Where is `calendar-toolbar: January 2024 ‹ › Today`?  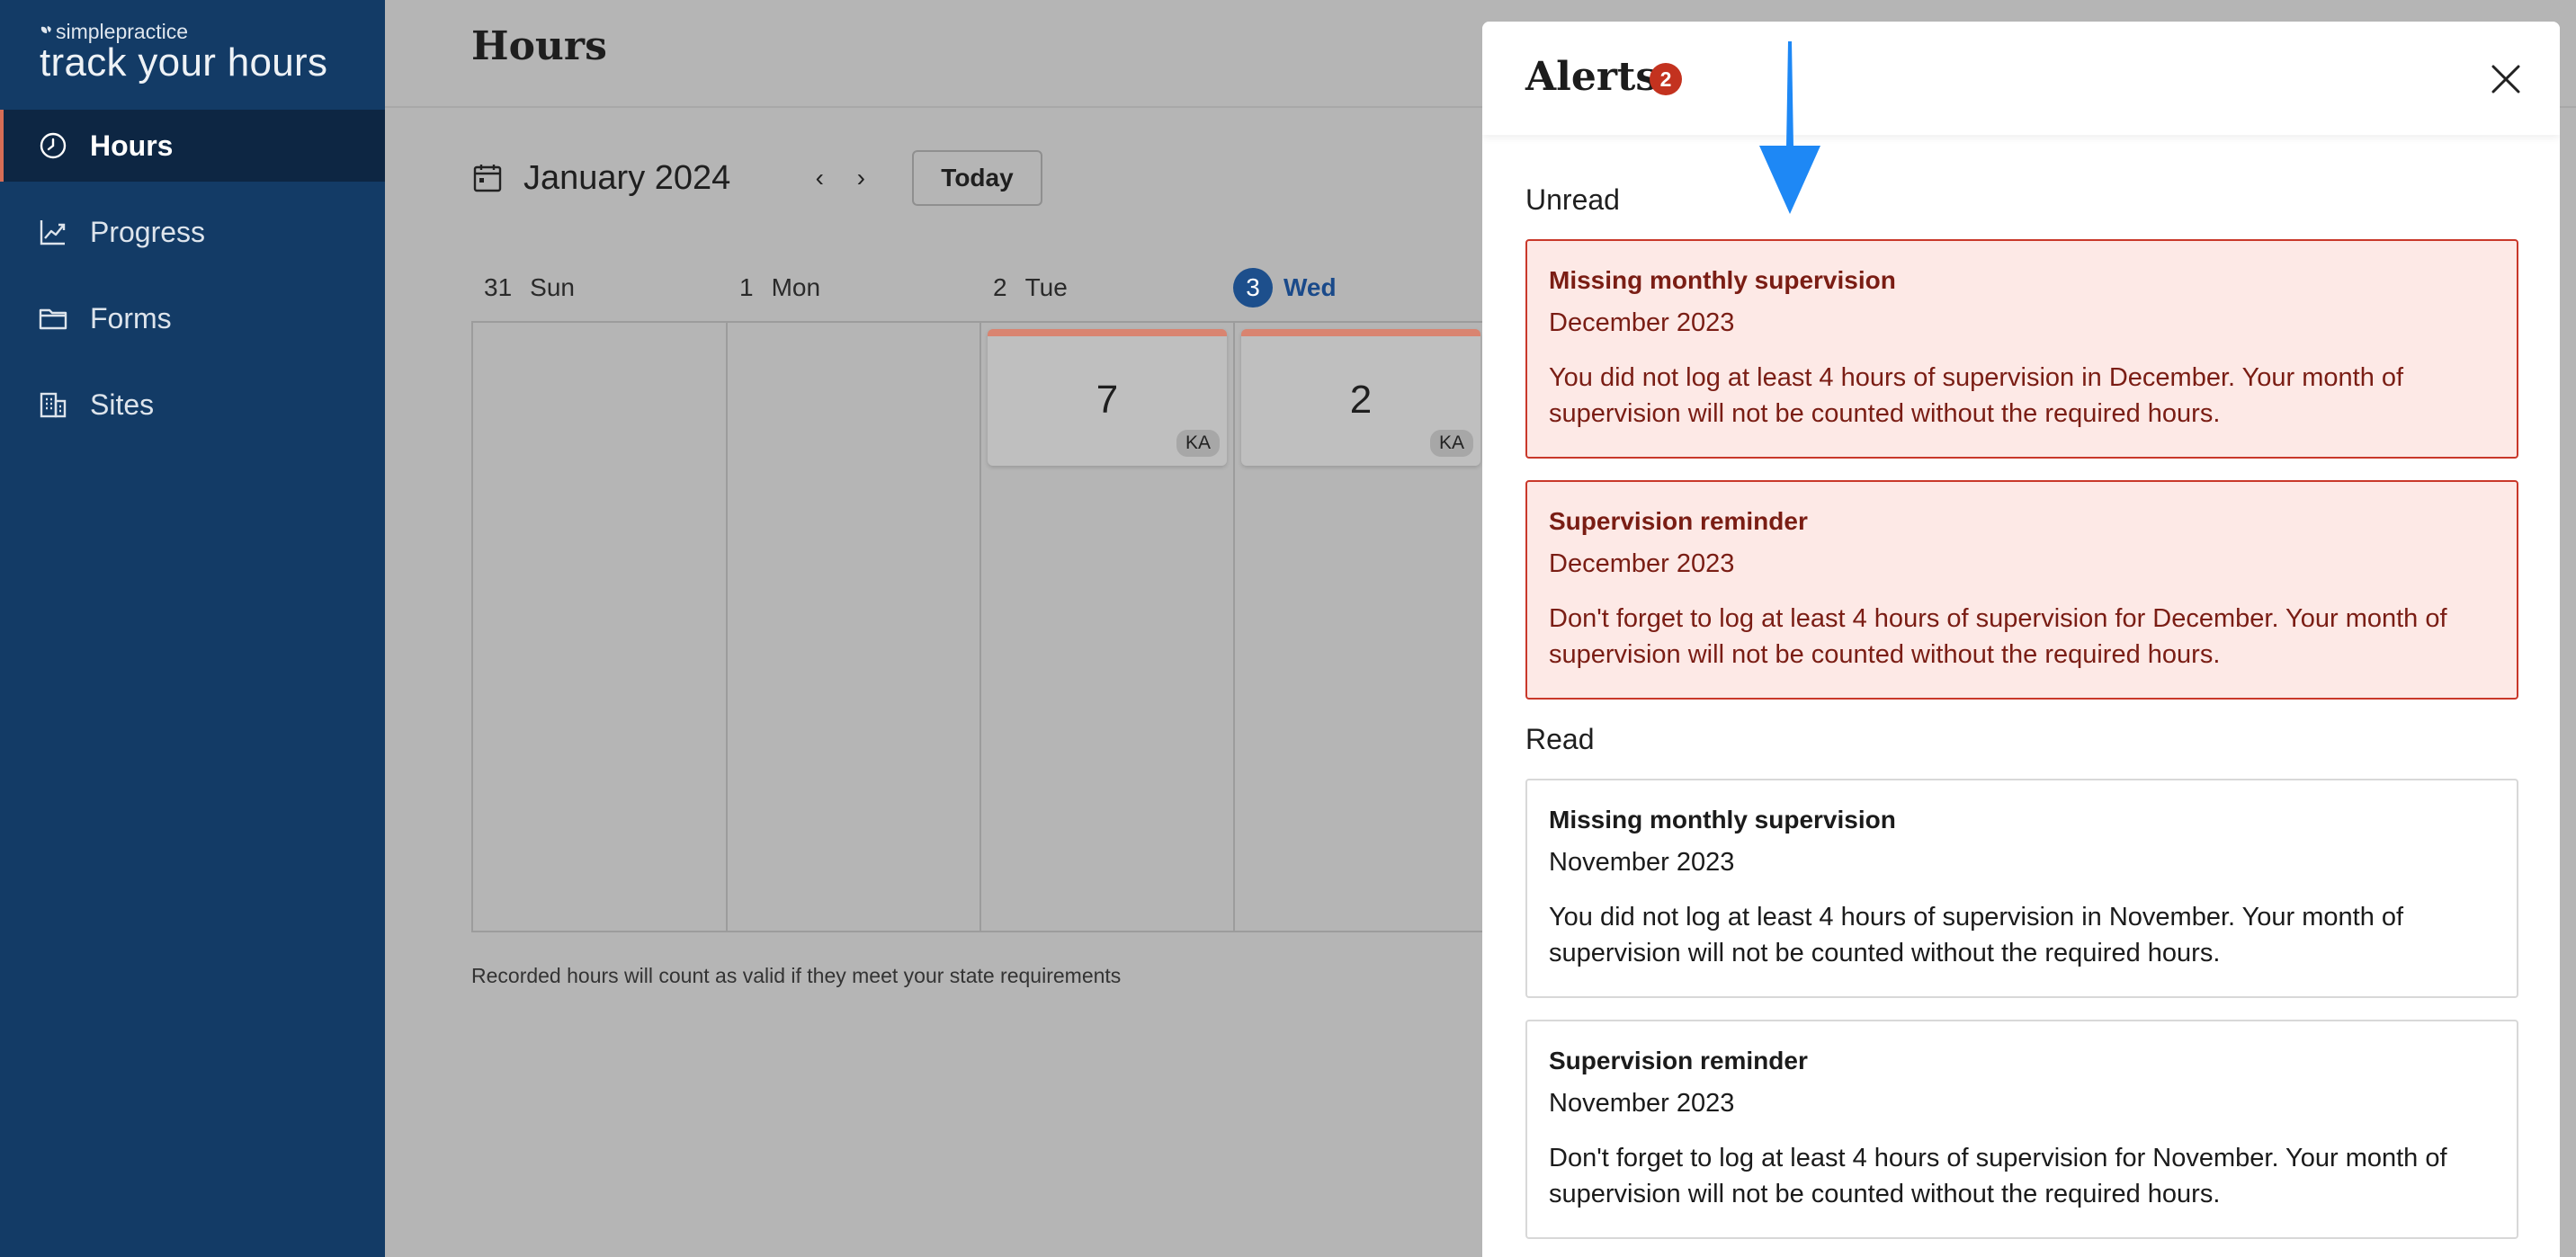 calendar-toolbar: January 2024 ‹ › Today is located at coordinates (756, 178).